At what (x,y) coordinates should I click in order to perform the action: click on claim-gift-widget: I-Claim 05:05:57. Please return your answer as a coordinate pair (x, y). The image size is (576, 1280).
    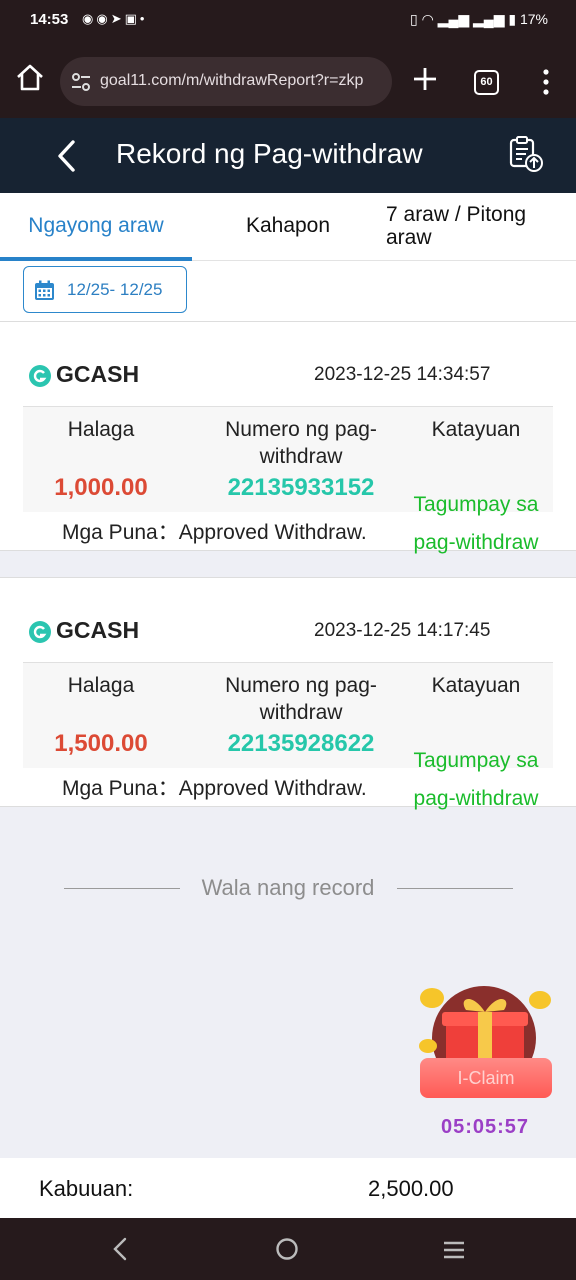
    Looking at the image, I should click on (485, 1064).